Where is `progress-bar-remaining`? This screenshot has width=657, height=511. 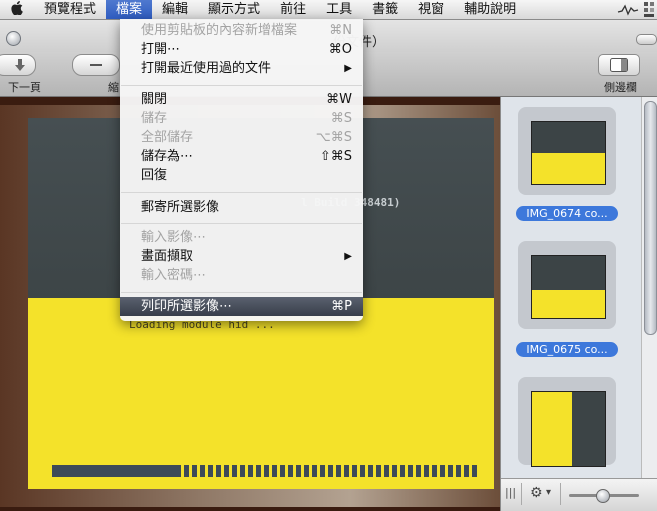
progress-bar-remaining is located at coordinates (328, 471).